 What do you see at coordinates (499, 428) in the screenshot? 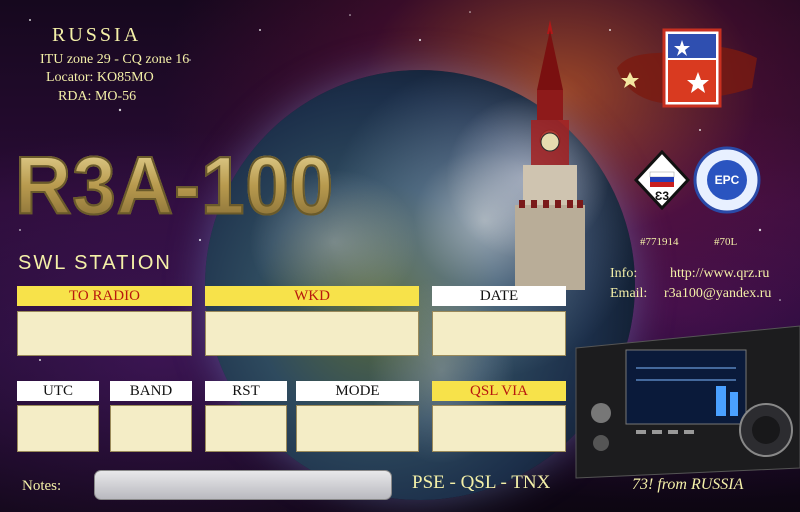
I see `field-qsl-via` at bounding box center [499, 428].